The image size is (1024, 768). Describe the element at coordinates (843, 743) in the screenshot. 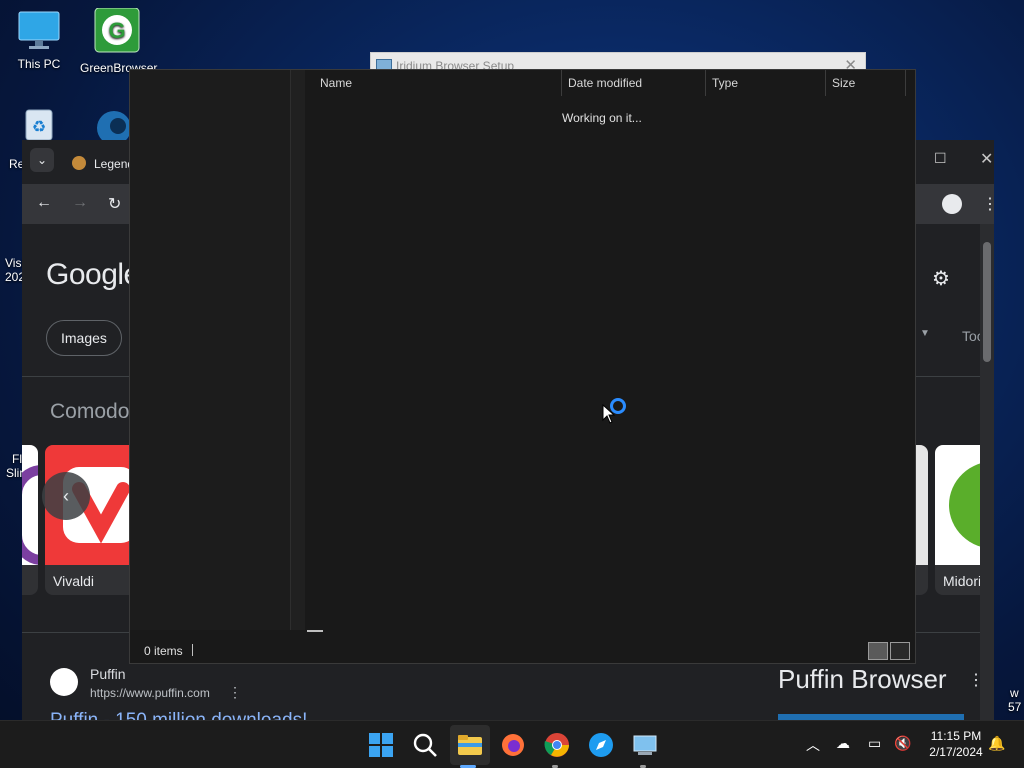

I see `cloud-offline-icon: ☁` at that location.